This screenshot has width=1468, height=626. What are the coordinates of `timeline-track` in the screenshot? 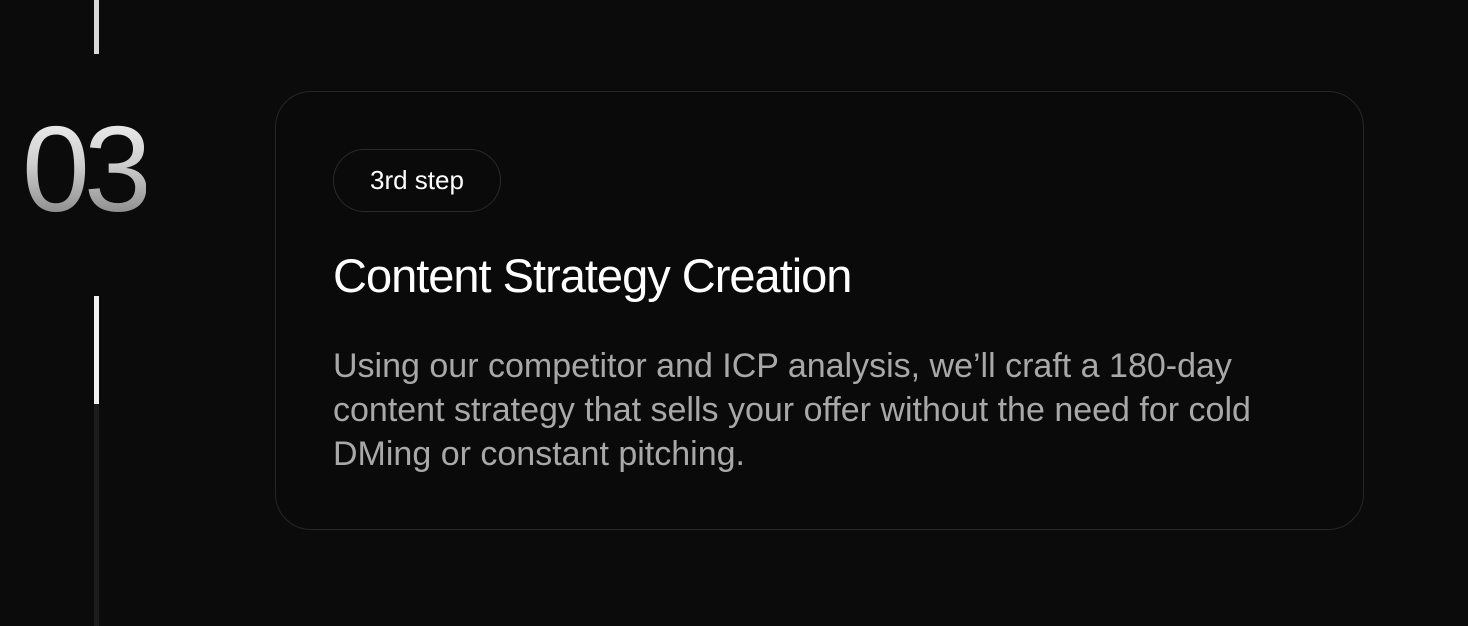 It's located at (96, 515).